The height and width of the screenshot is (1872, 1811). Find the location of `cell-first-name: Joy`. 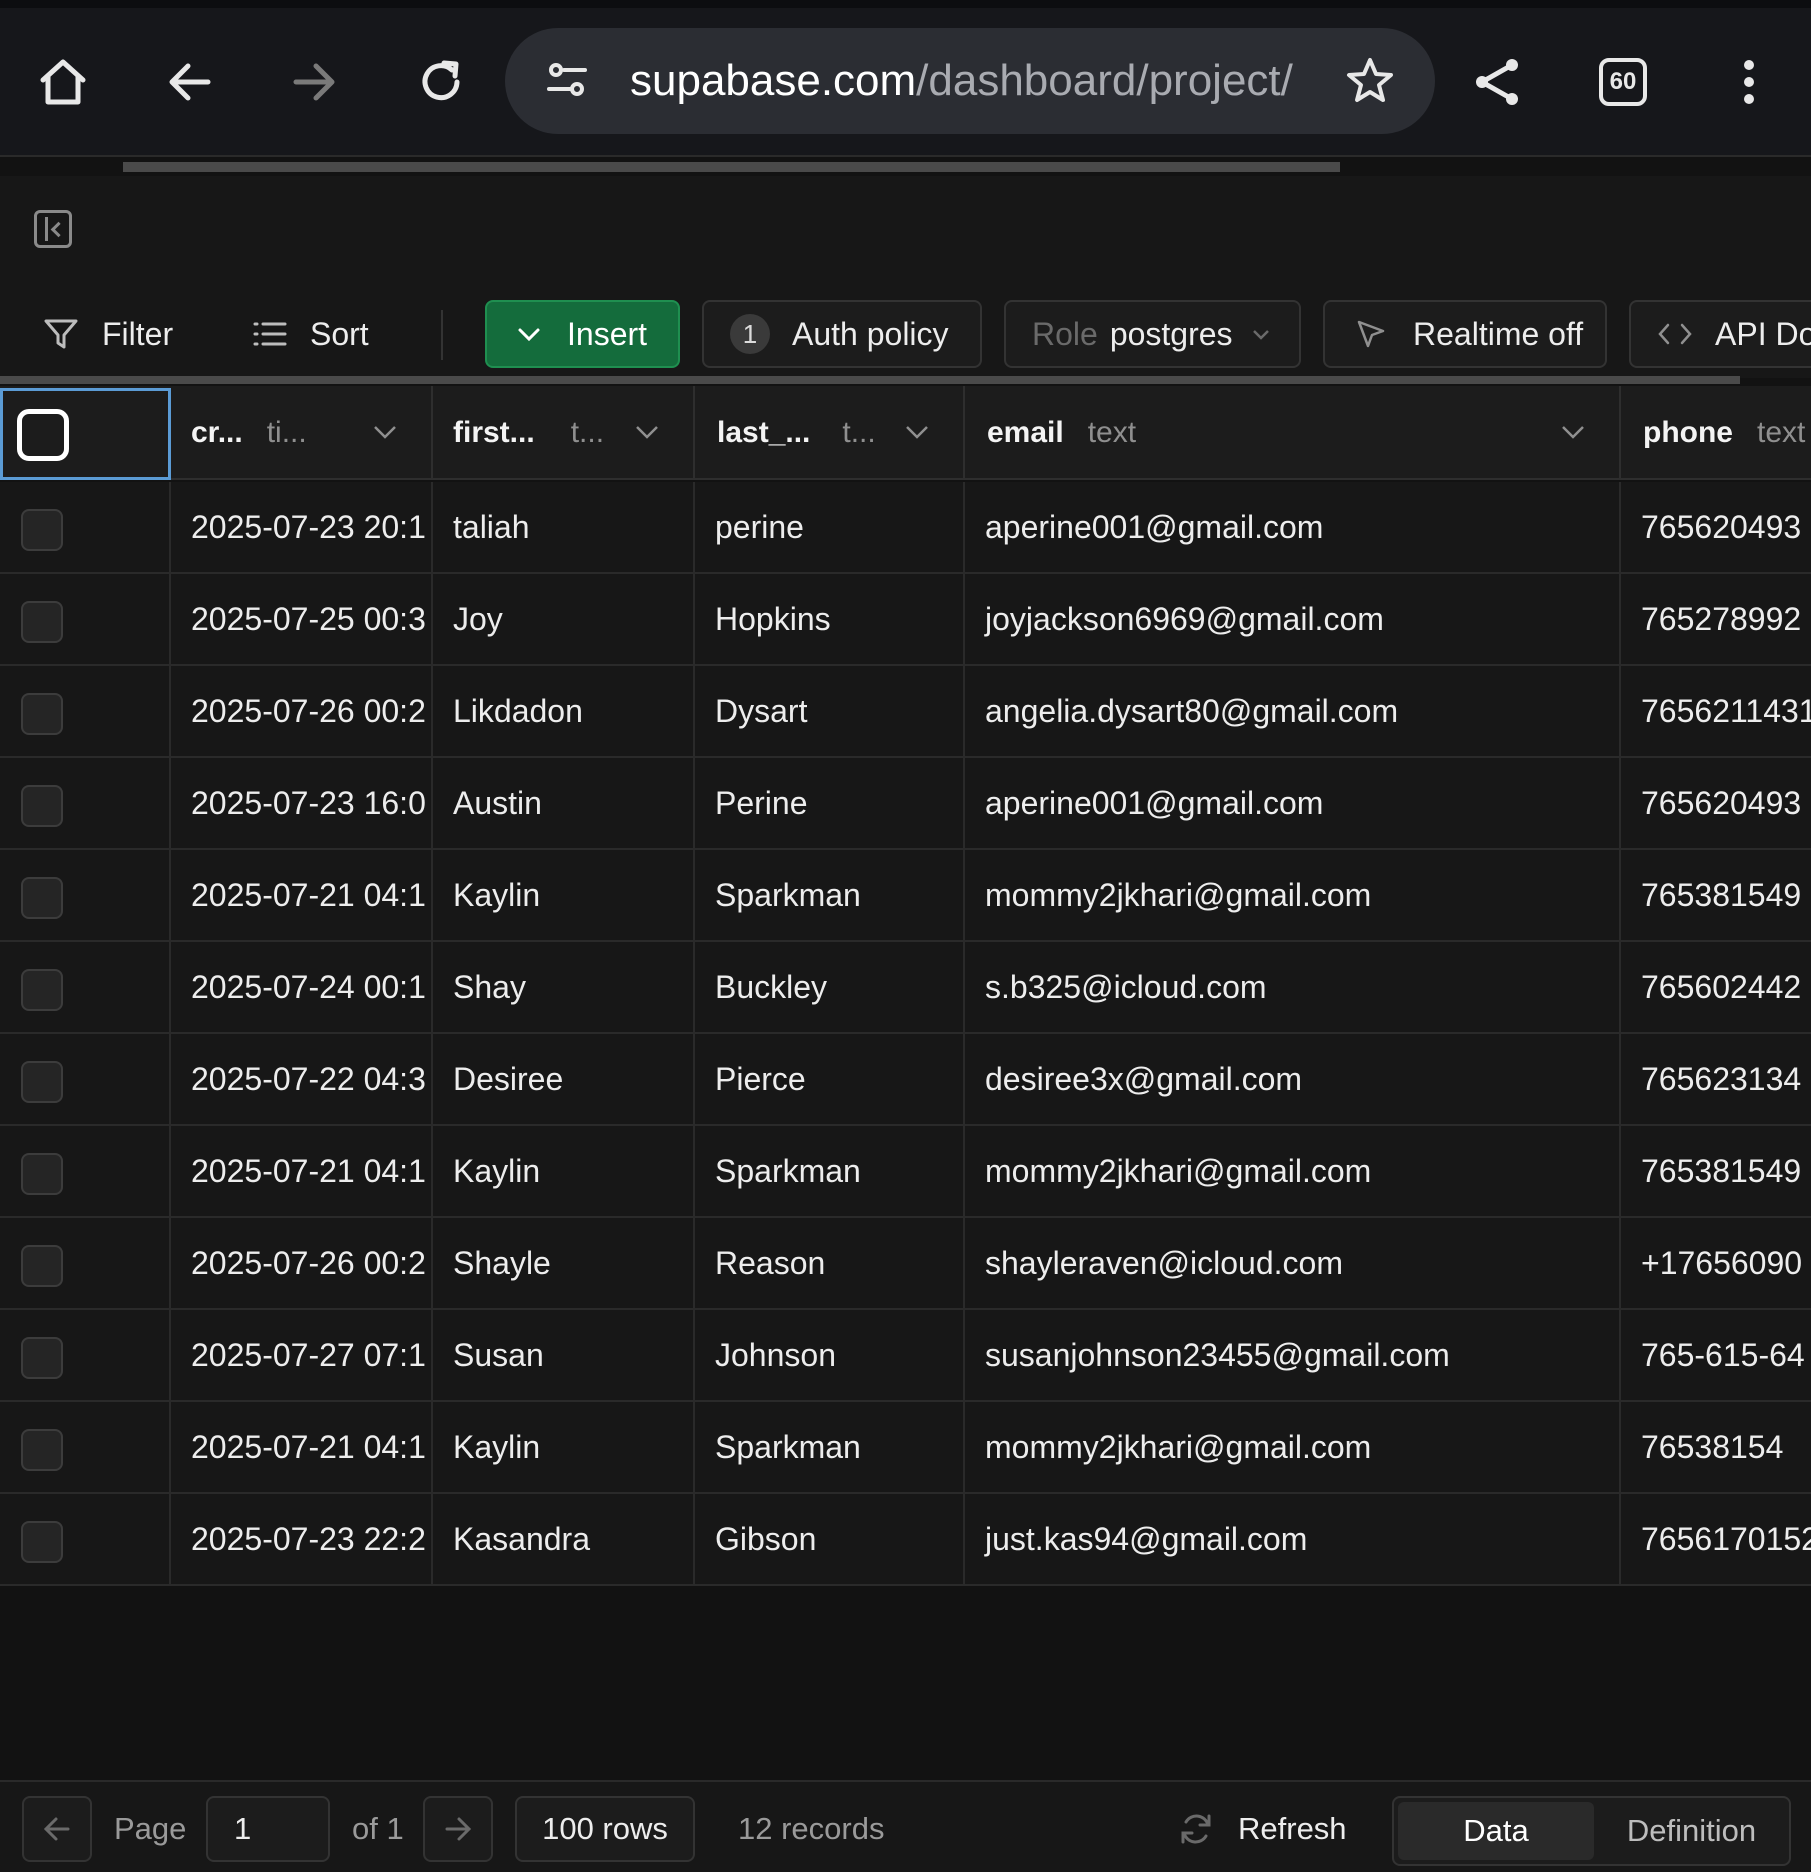

cell-first-name: Joy is located at coordinates (564, 619).